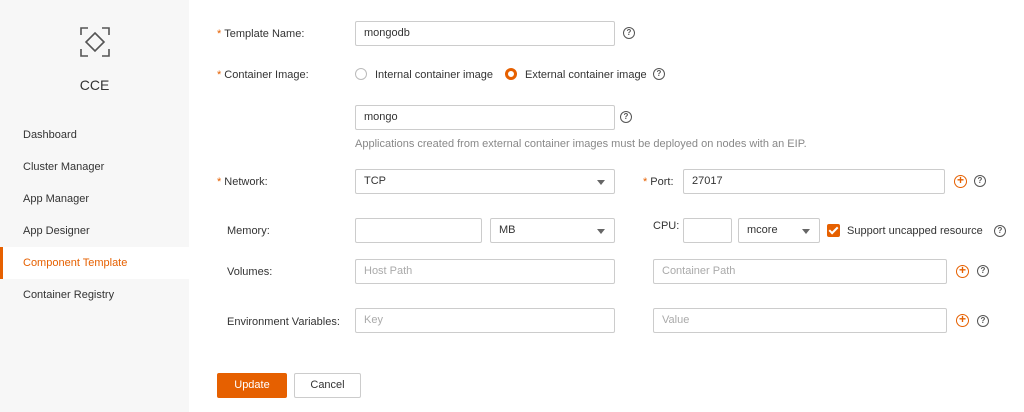  What do you see at coordinates (707, 230) in the screenshot?
I see `cpu-input` at bounding box center [707, 230].